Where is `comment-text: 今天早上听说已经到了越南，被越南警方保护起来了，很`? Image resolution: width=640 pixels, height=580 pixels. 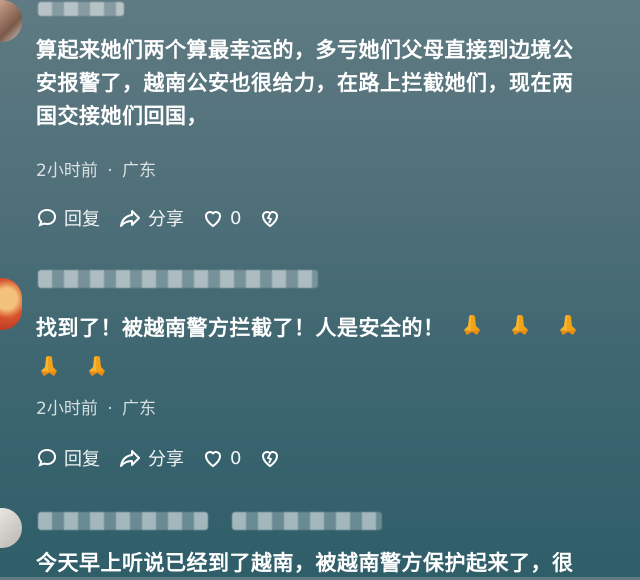
comment-text: 今天早上听说已经到了越南，被越南警方保护起来了，很 is located at coordinates (334, 563).